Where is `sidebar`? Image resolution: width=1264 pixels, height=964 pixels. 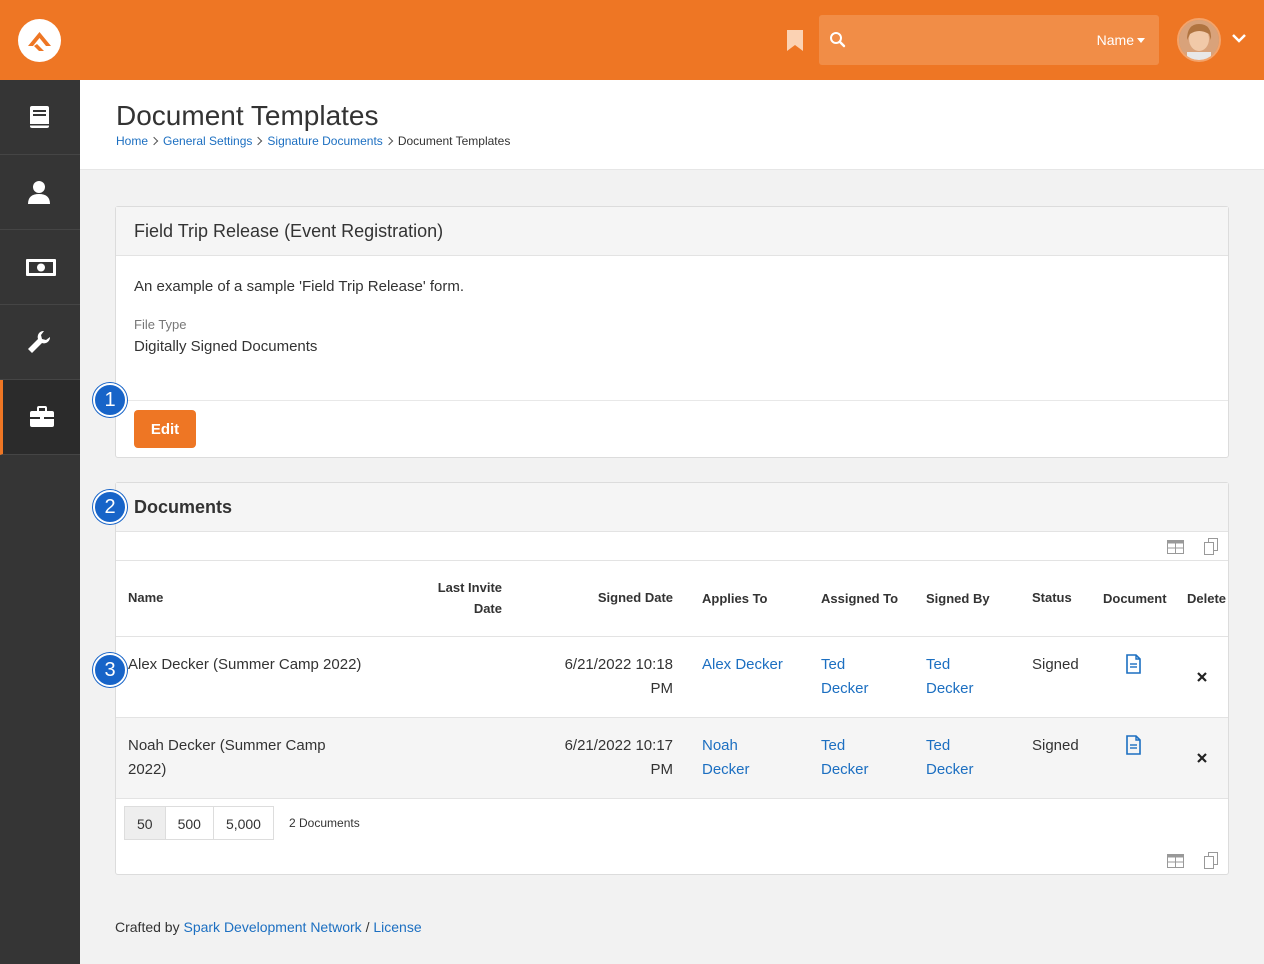
sidebar is located at coordinates (40, 522).